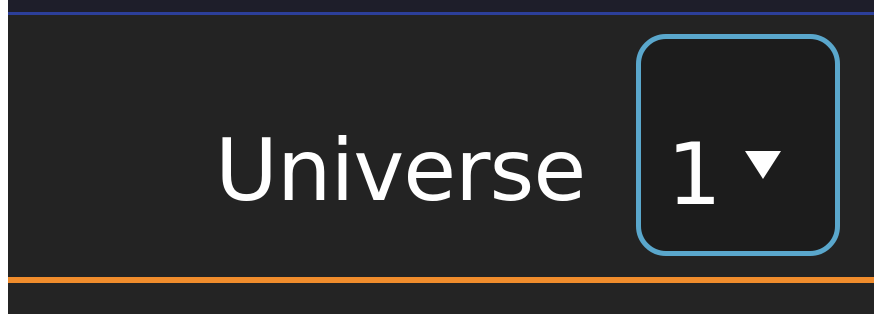  I want to click on chevron-down-icon, so click(763, 165).